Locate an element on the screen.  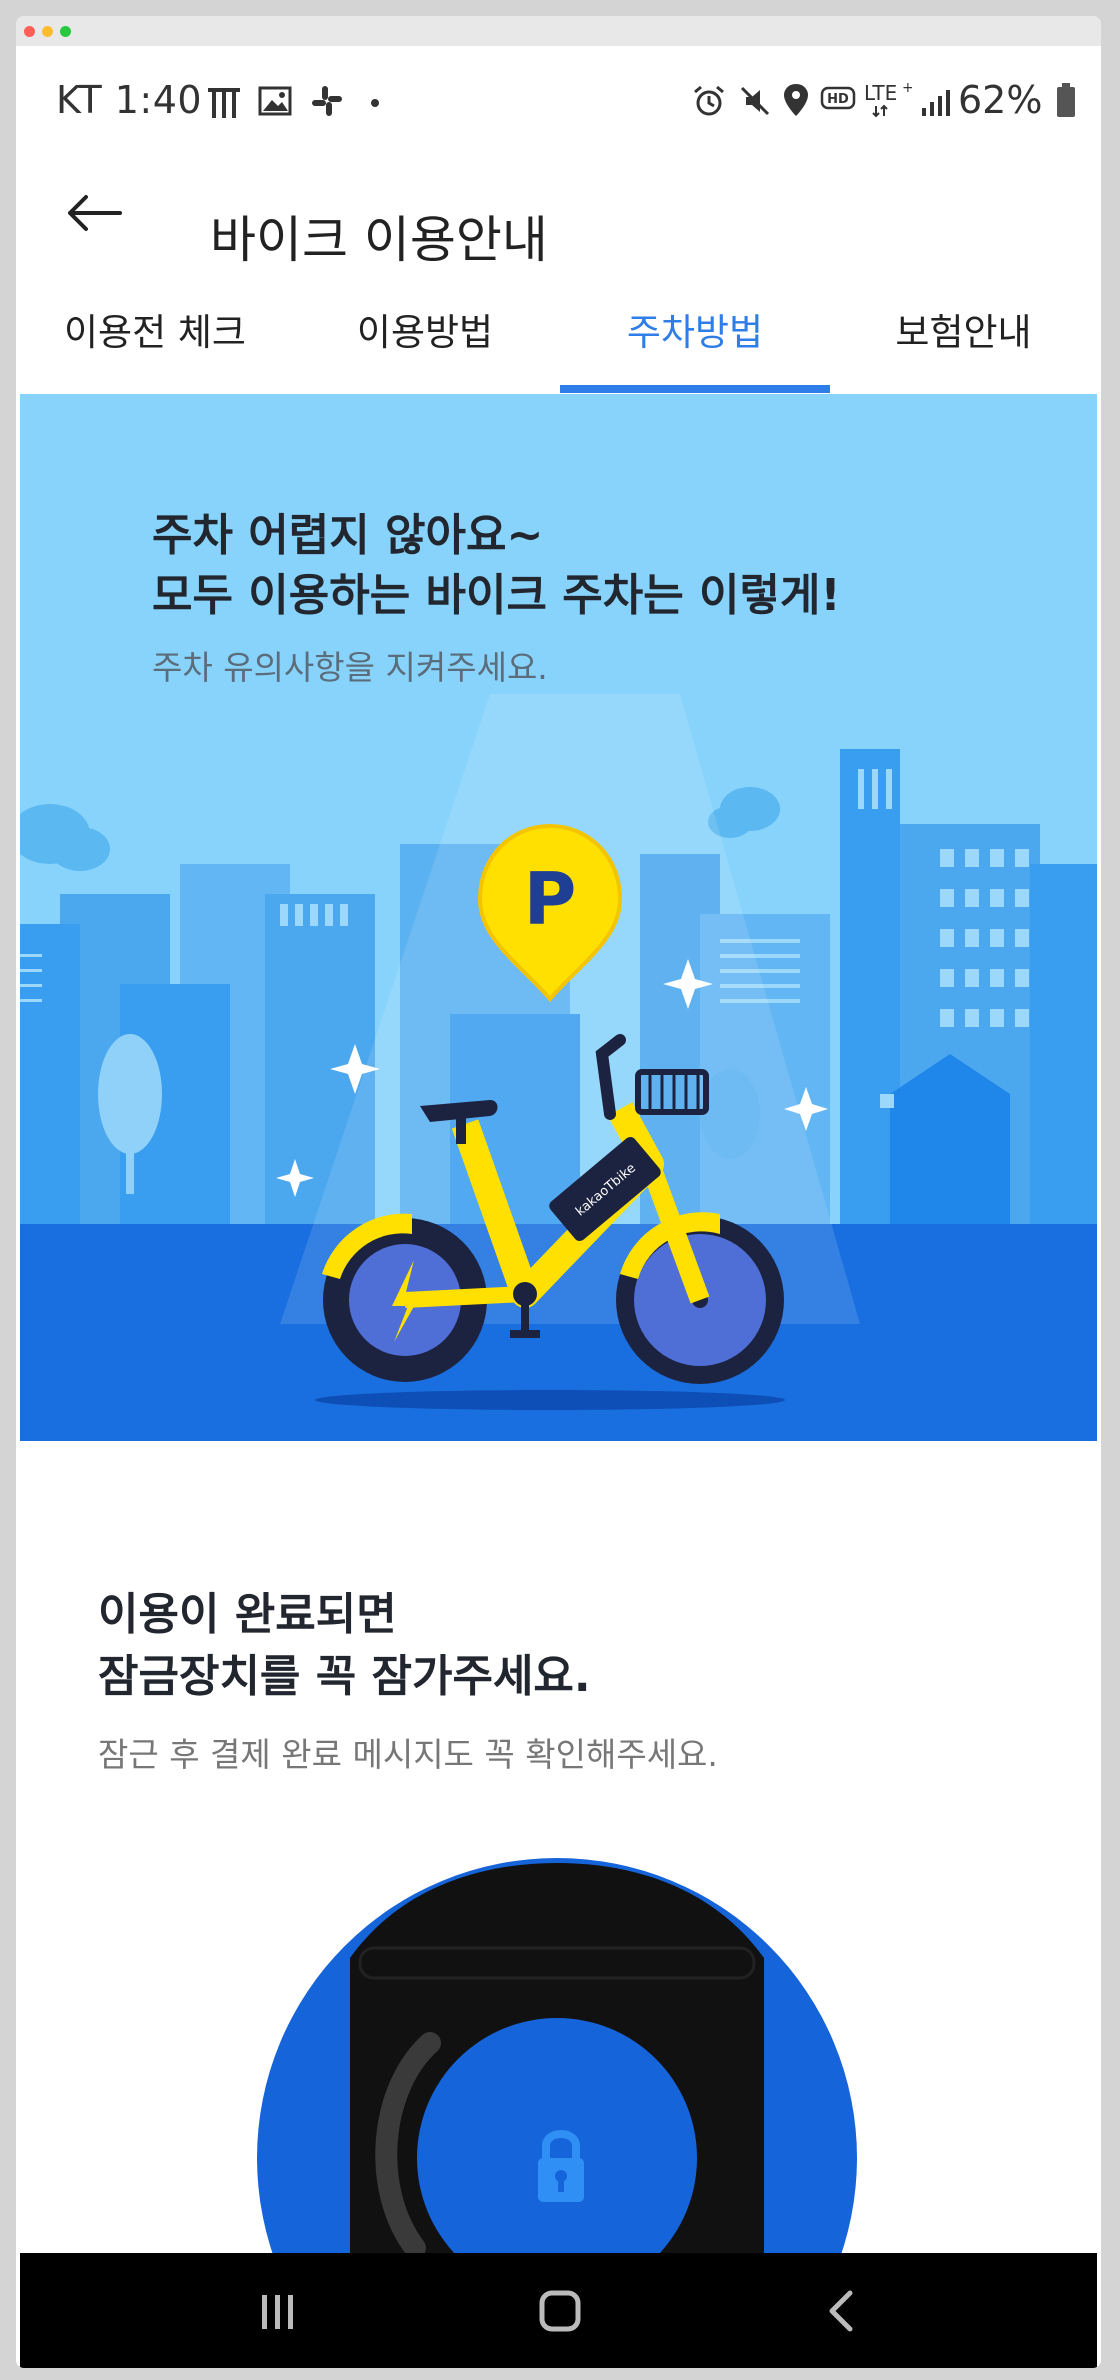
active-tab-indicator is located at coordinates (695, 389).